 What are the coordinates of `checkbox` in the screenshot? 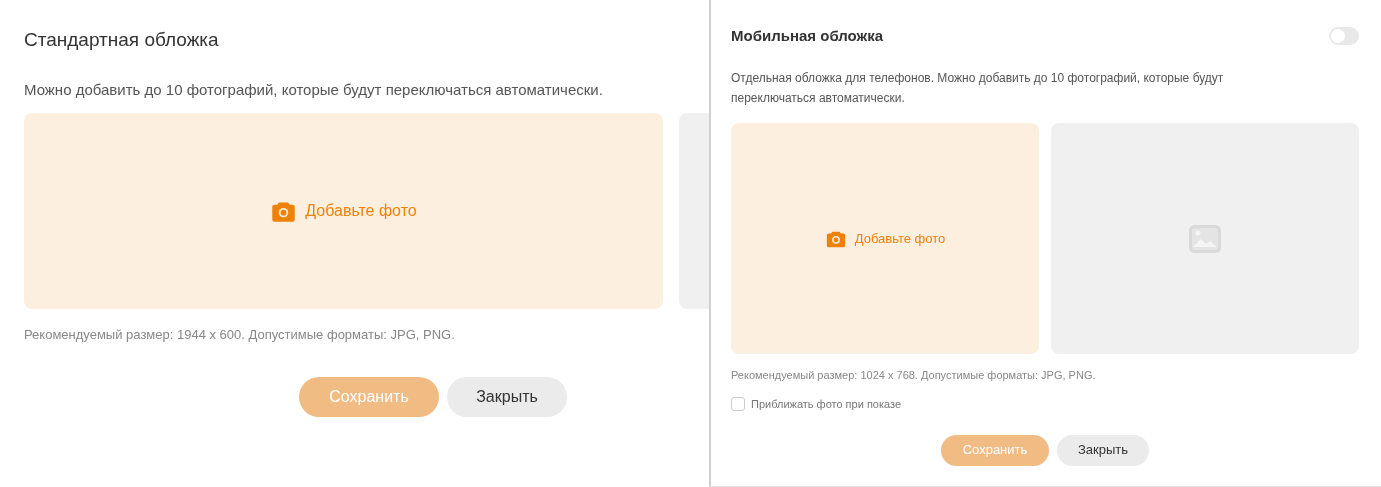 It's located at (738, 404).